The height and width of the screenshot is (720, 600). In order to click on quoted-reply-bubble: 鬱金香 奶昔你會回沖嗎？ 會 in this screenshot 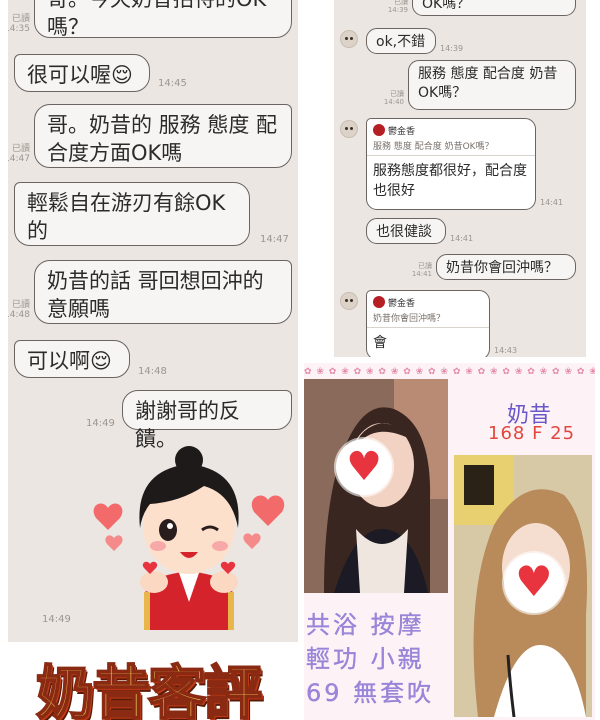, I will do `click(428, 323)`.